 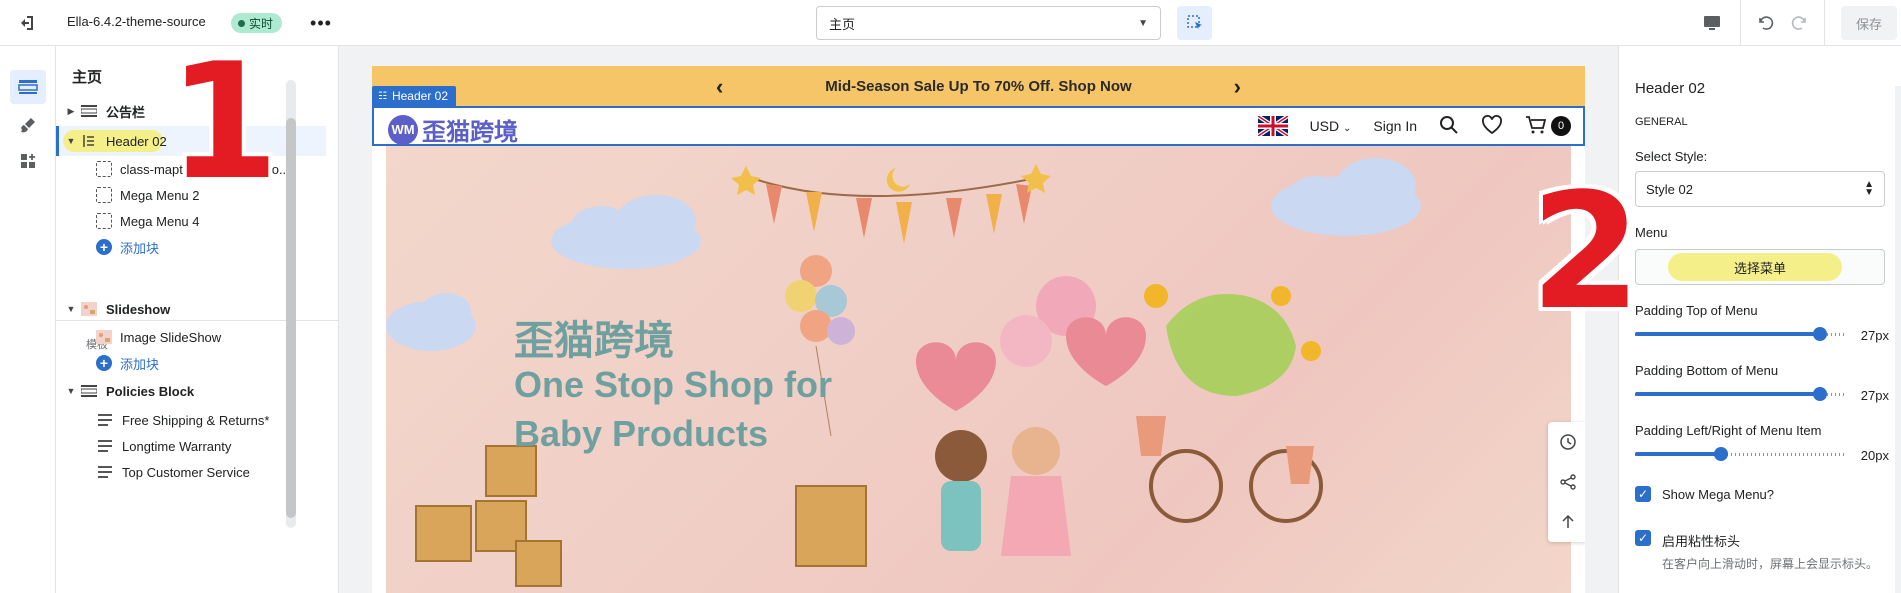 I want to click on currency-selector: USD ⌄, so click(x=1331, y=126).